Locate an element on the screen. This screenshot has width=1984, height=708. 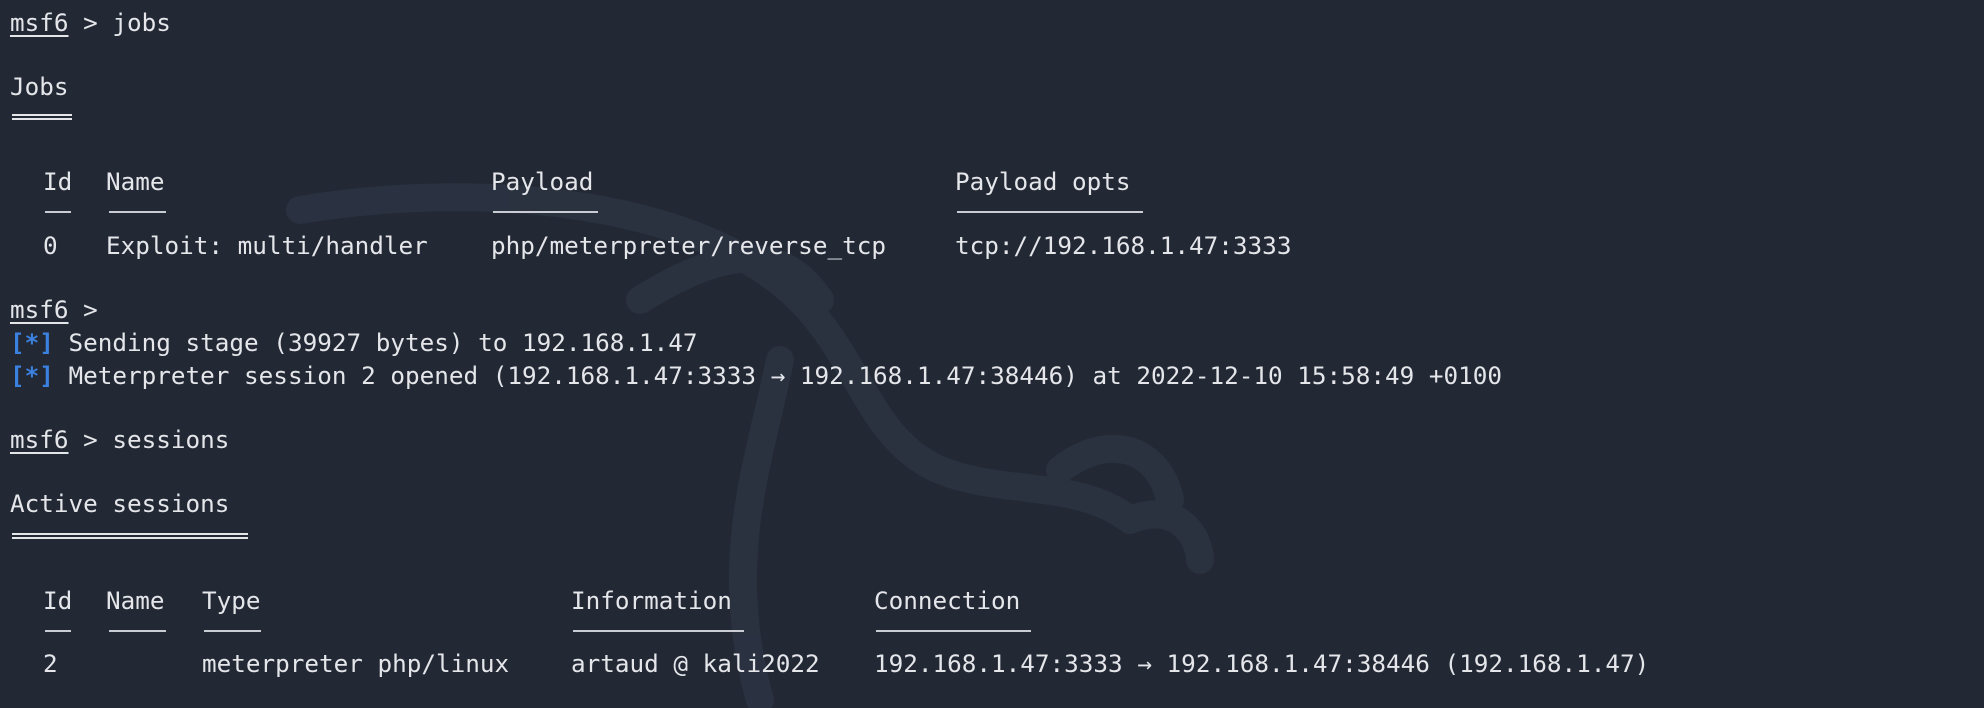
command-line-empty: msf6 > is located at coordinates (61, 310).